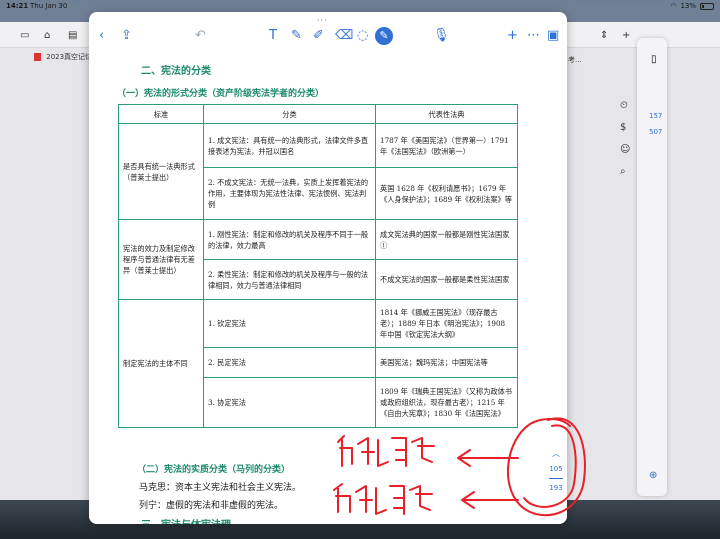  Describe the element at coordinates (656, 132) in the screenshot. I see `background-page-bottom: 507` at that location.